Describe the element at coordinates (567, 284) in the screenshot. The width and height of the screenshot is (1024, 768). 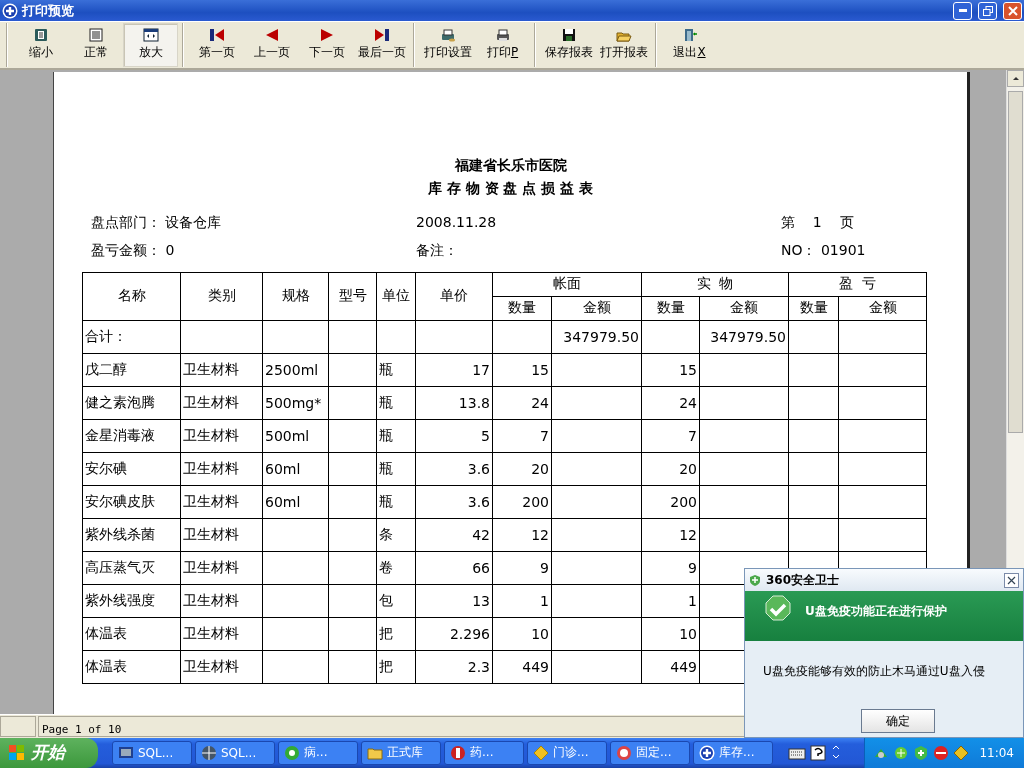
I see `column-header: 帐面` at that location.